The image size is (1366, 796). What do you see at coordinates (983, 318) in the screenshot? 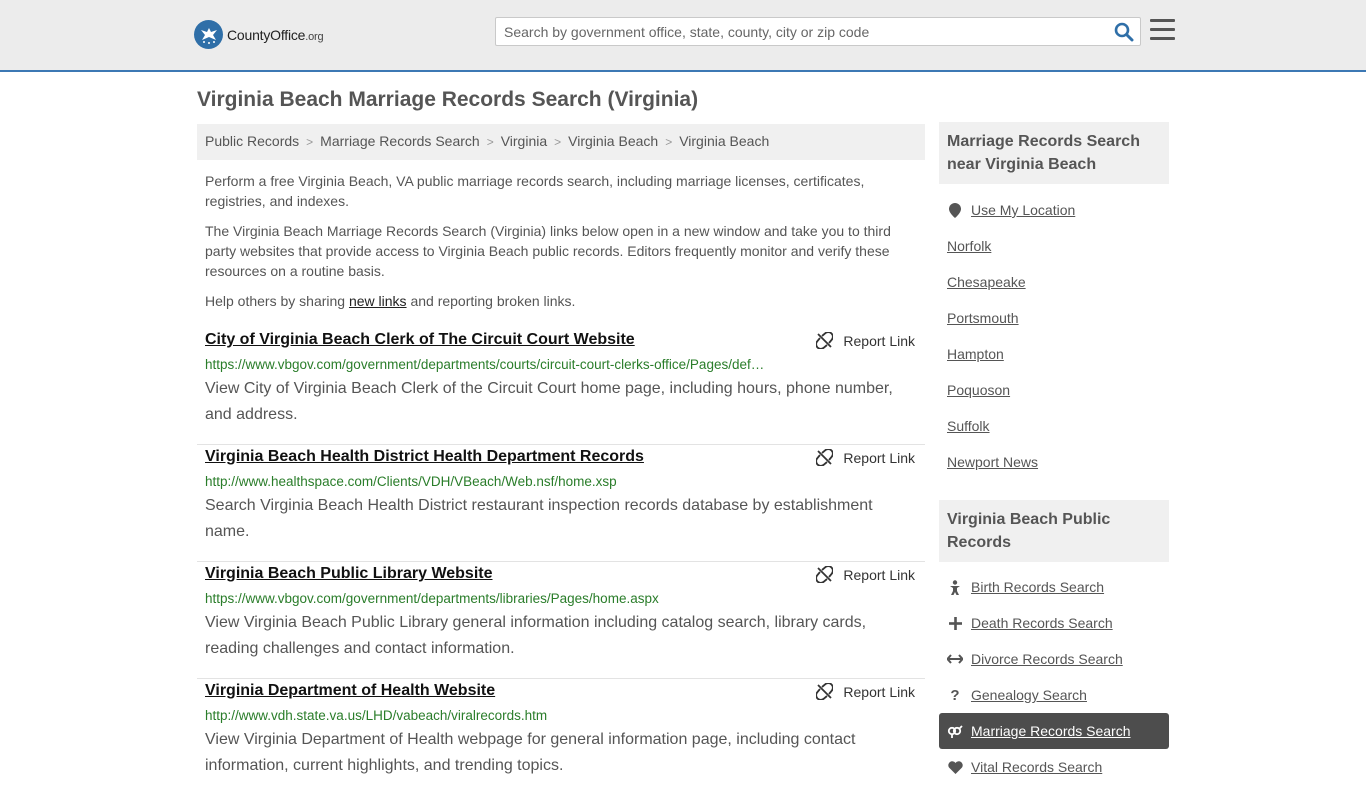
I see `nearby-city-label: Portsmouth` at bounding box center [983, 318].